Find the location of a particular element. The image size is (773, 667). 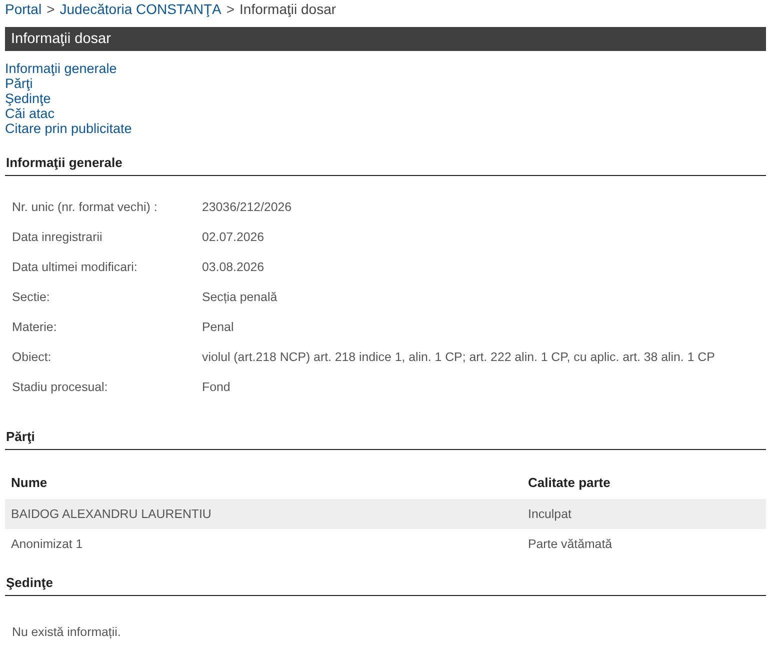

field-value: violul (art.218 NCP) art. 218 indice 1, alin. 1 CP; art. 222 alin. 1 CP, cu aplic. art. 38 alin. 1 CP is located at coordinates (458, 358).